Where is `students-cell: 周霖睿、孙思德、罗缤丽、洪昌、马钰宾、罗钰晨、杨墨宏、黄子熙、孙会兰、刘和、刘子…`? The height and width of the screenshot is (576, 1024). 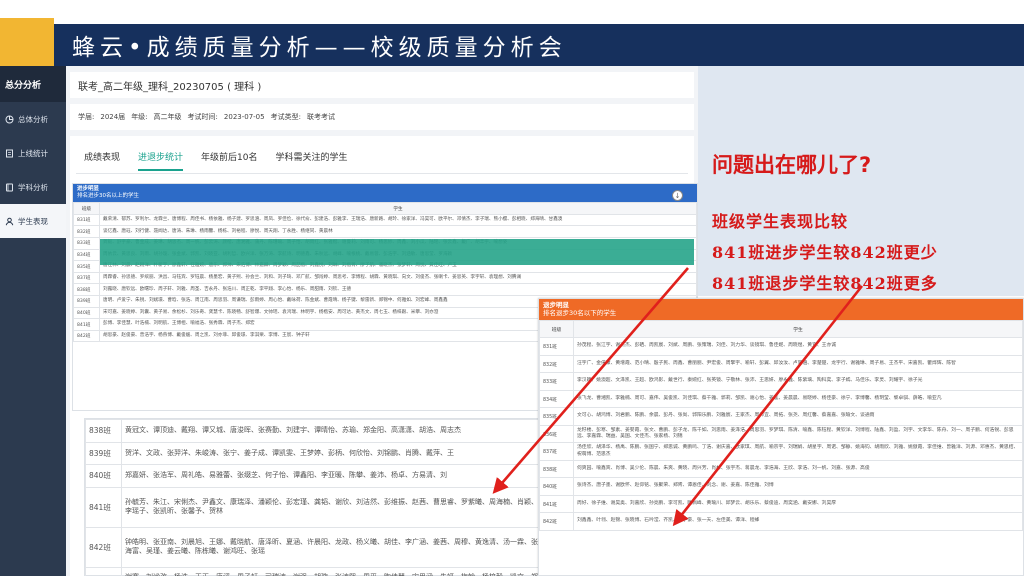 students-cell: 周霖睿、孙思德、罗缤丽、洪昌、马钰宾、罗钰晨、杨墨宏、黄子熙、孙会兰、刘和、刘子… is located at coordinates (398, 278).